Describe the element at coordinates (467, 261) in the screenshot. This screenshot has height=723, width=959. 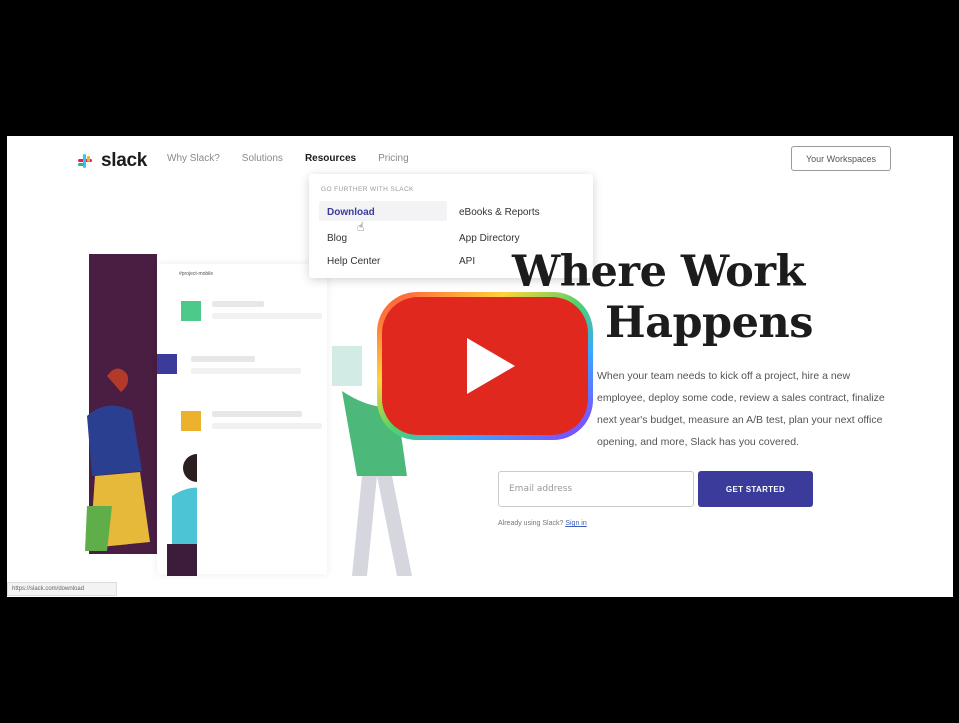
I see `dropdown-item-api: API` at that location.